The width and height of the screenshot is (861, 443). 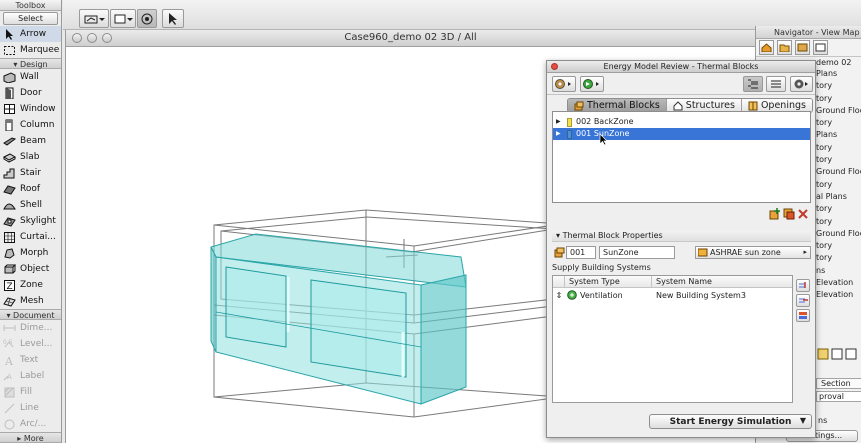 I want to click on zone-icon: Z, so click(x=9, y=285).